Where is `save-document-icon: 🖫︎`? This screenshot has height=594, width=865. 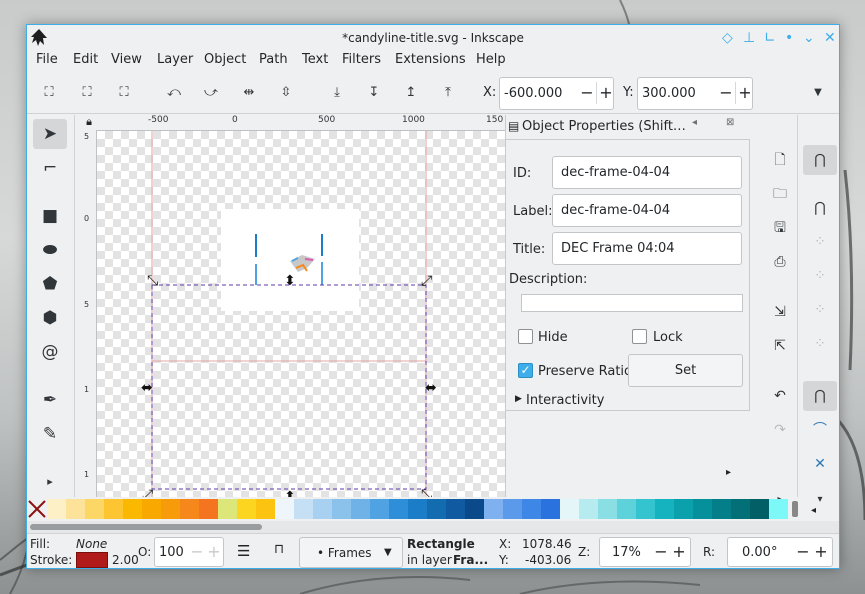 save-document-icon: 🖫︎ is located at coordinates (780, 228).